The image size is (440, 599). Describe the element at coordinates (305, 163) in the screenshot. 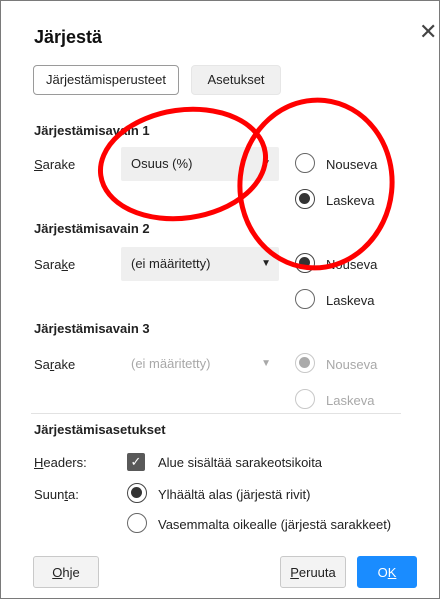

I see `sort-key-1-ascending-radio` at that location.